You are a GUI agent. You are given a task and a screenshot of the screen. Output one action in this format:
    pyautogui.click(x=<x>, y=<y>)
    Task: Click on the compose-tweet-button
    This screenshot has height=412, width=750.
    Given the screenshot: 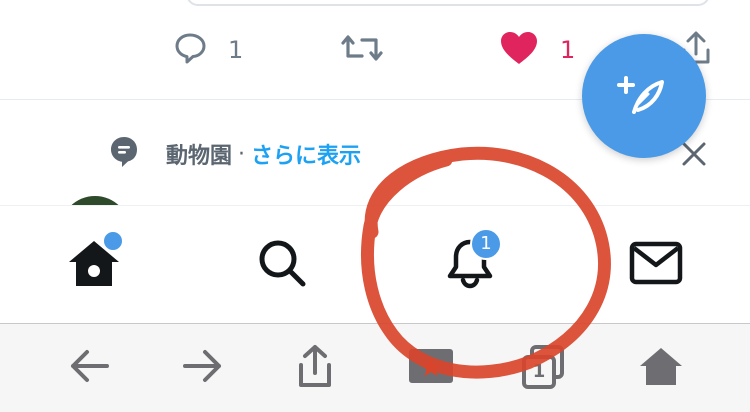 What is the action you would take?
    pyautogui.click(x=644, y=96)
    